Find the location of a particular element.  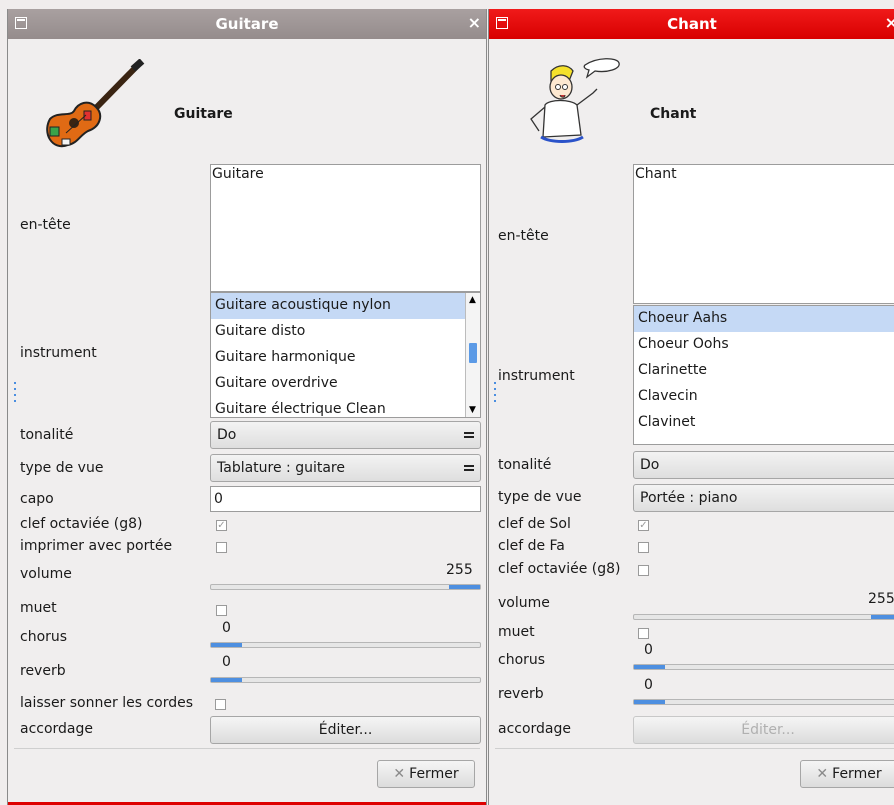

list-item: Guitare électrique Clean is located at coordinates (345, 407).